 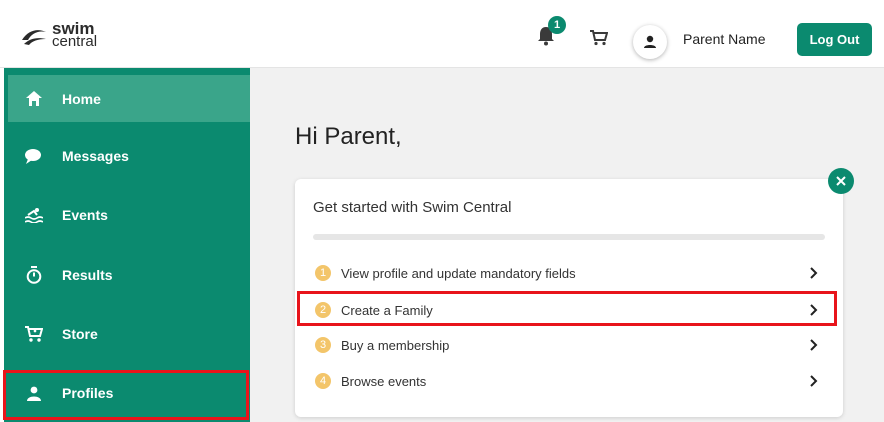 I want to click on close-icon, so click(x=841, y=181).